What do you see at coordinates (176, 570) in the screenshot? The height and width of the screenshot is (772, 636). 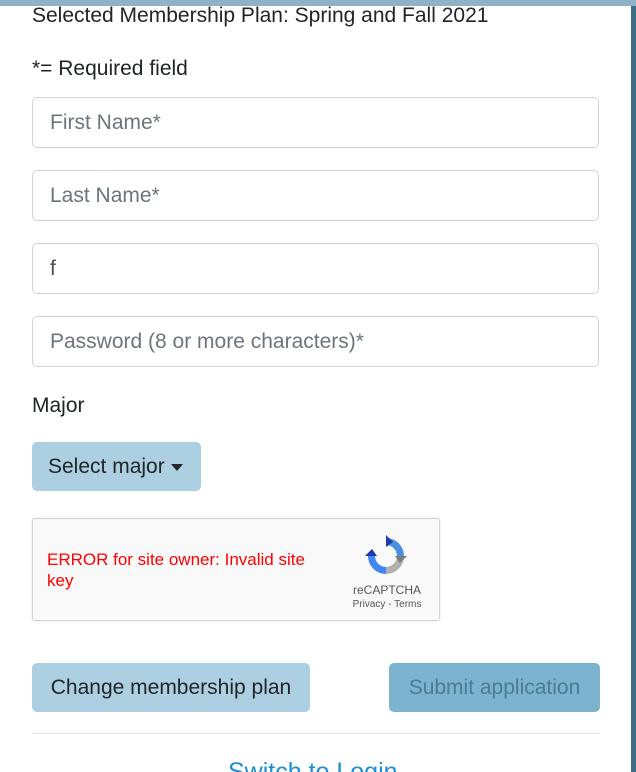 I see `captcha-error-message: ERROR for site owner: Invalid site key` at bounding box center [176, 570].